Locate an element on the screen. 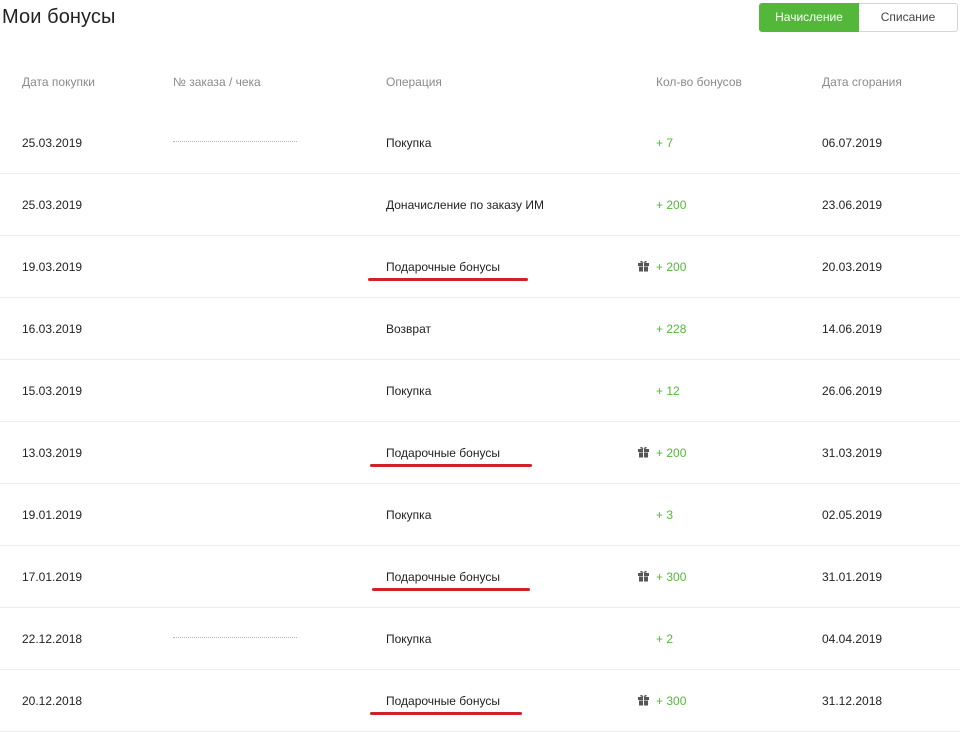 The height and width of the screenshot is (732, 967). table-row: 19.01.2019 Покупка + 3 02.05.2019 is located at coordinates (480, 515).